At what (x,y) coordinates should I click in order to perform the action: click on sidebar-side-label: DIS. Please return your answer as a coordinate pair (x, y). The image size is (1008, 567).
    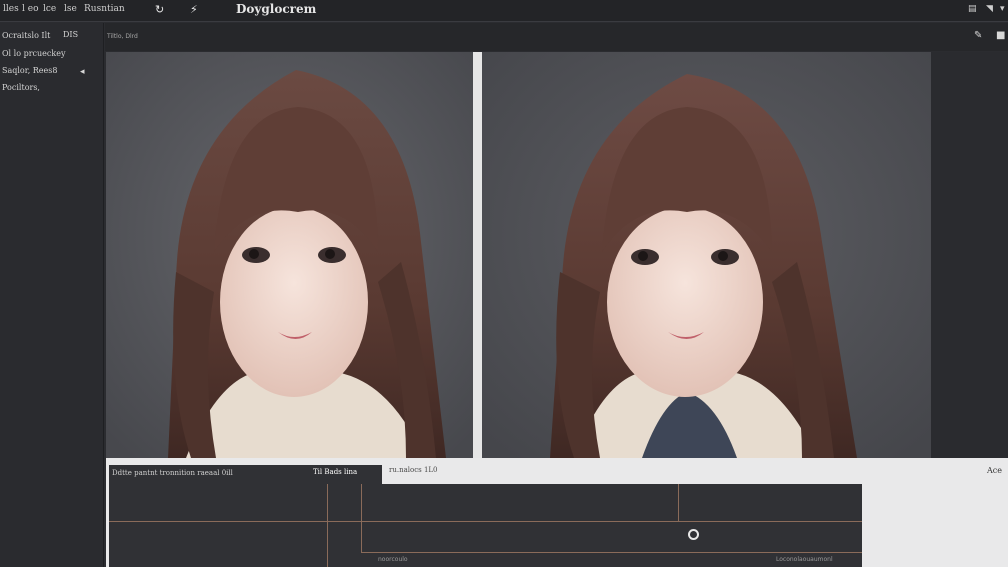
    Looking at the image, I should click on (71, 34).